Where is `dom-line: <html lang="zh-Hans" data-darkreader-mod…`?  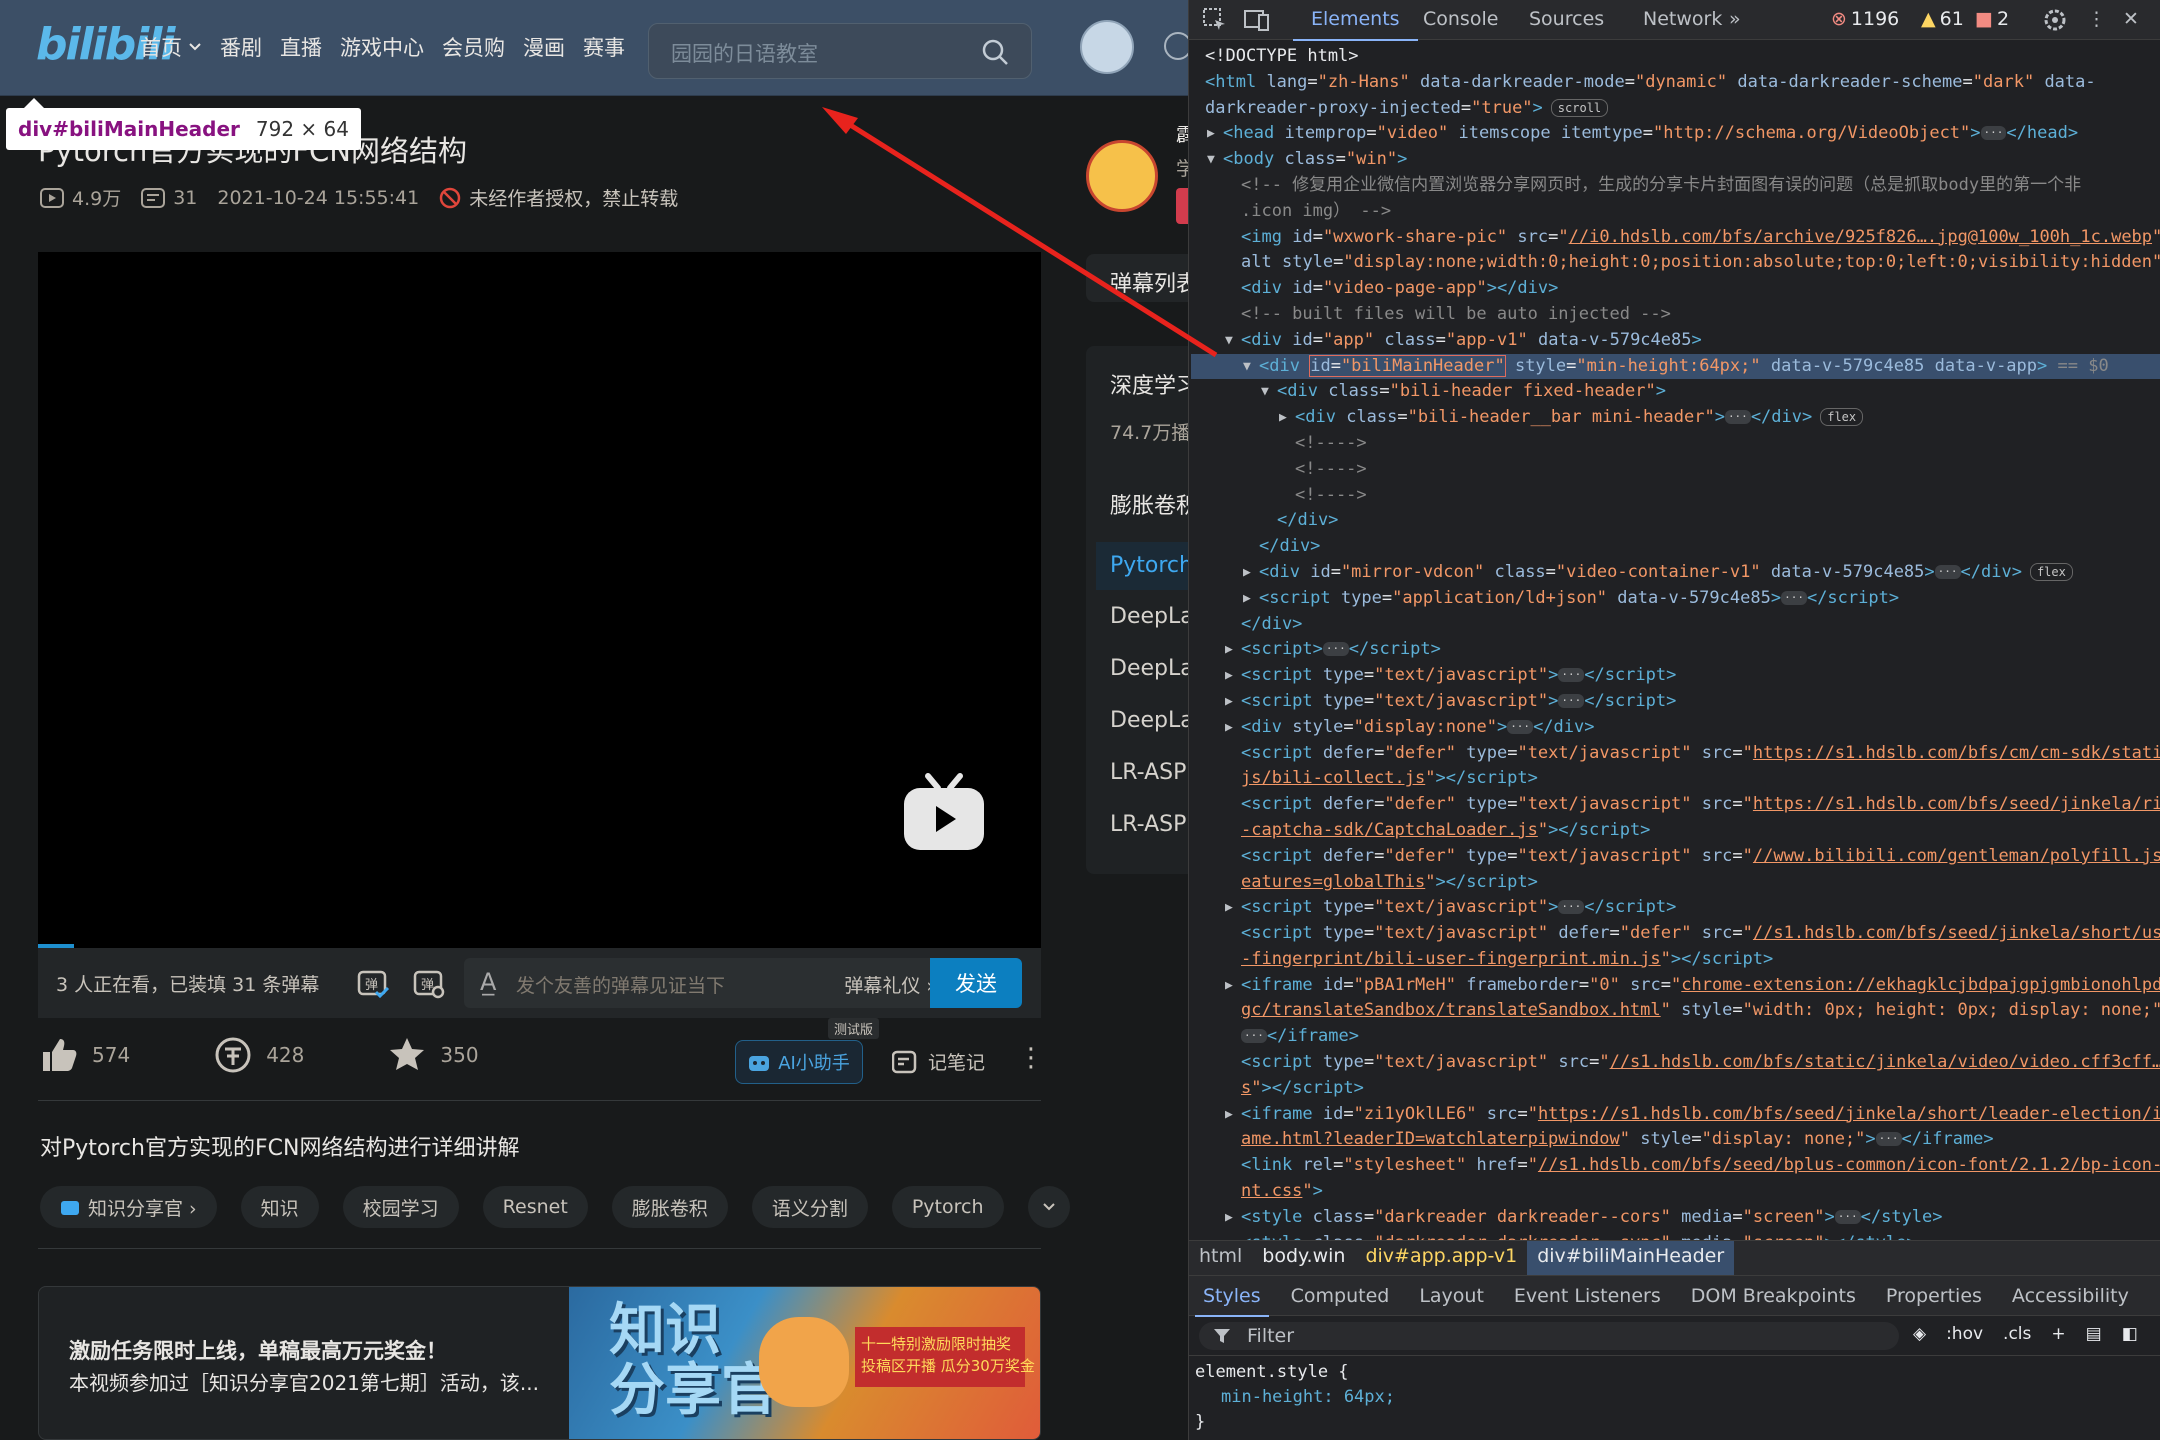
dom-line: <html lang="zh-Hans" data-darkreader-mod… is located at coordinates (1675, 83).